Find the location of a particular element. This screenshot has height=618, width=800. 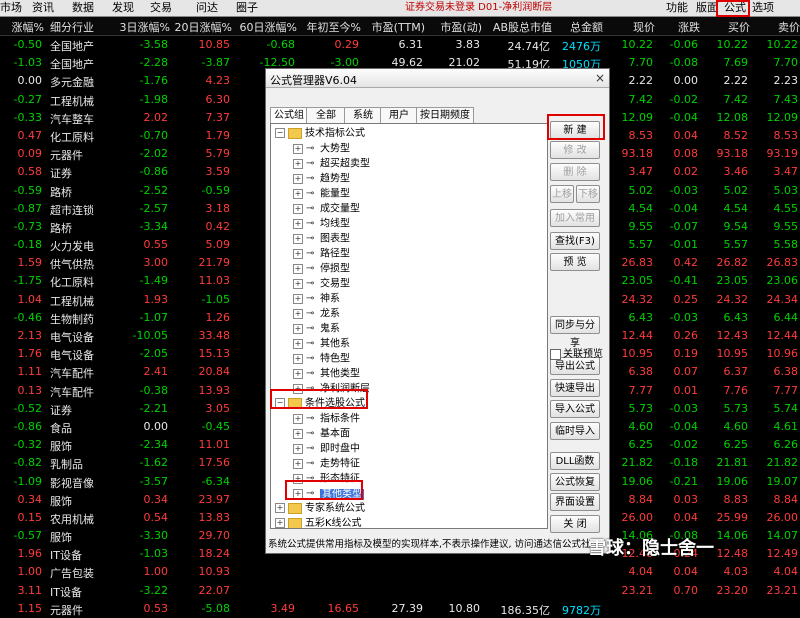

button-7: 预 览 is located at coordinates (575, 262).